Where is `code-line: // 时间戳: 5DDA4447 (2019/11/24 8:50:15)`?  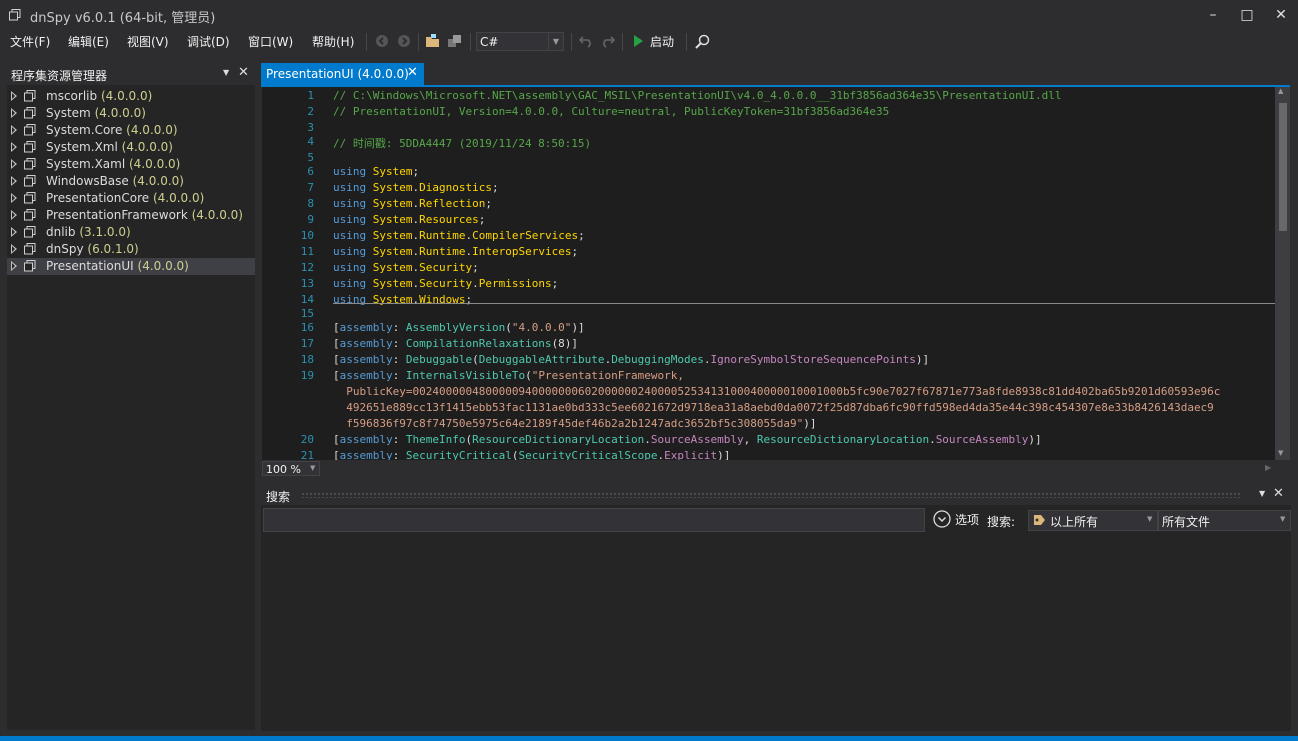 code-line: // 时间戳: 5DDA4447 (2019/11/24 8:50:15) is located at coordinates (462, 143).